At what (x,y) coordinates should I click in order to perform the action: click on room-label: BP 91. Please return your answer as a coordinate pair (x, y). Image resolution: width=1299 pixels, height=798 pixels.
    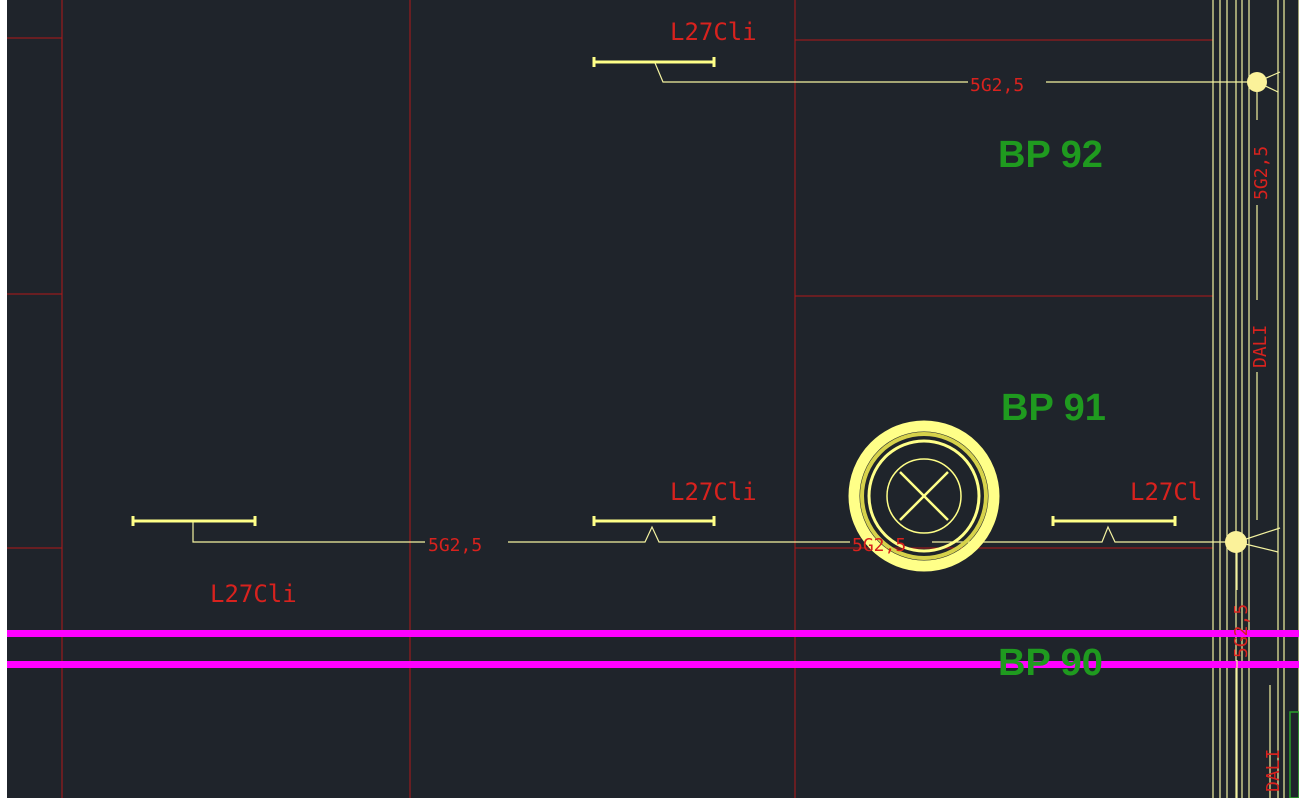
    Looking at the image, I should click on (1053, 408).